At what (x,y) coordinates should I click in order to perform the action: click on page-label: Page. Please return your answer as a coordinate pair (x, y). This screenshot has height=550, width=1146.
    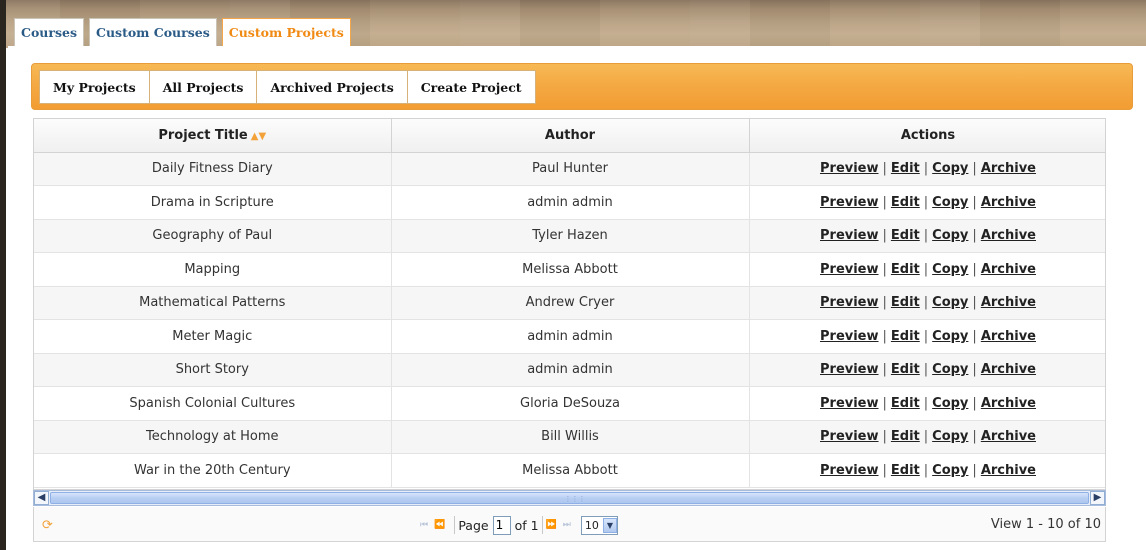
    Looking at the image, I should click on (473, 525).